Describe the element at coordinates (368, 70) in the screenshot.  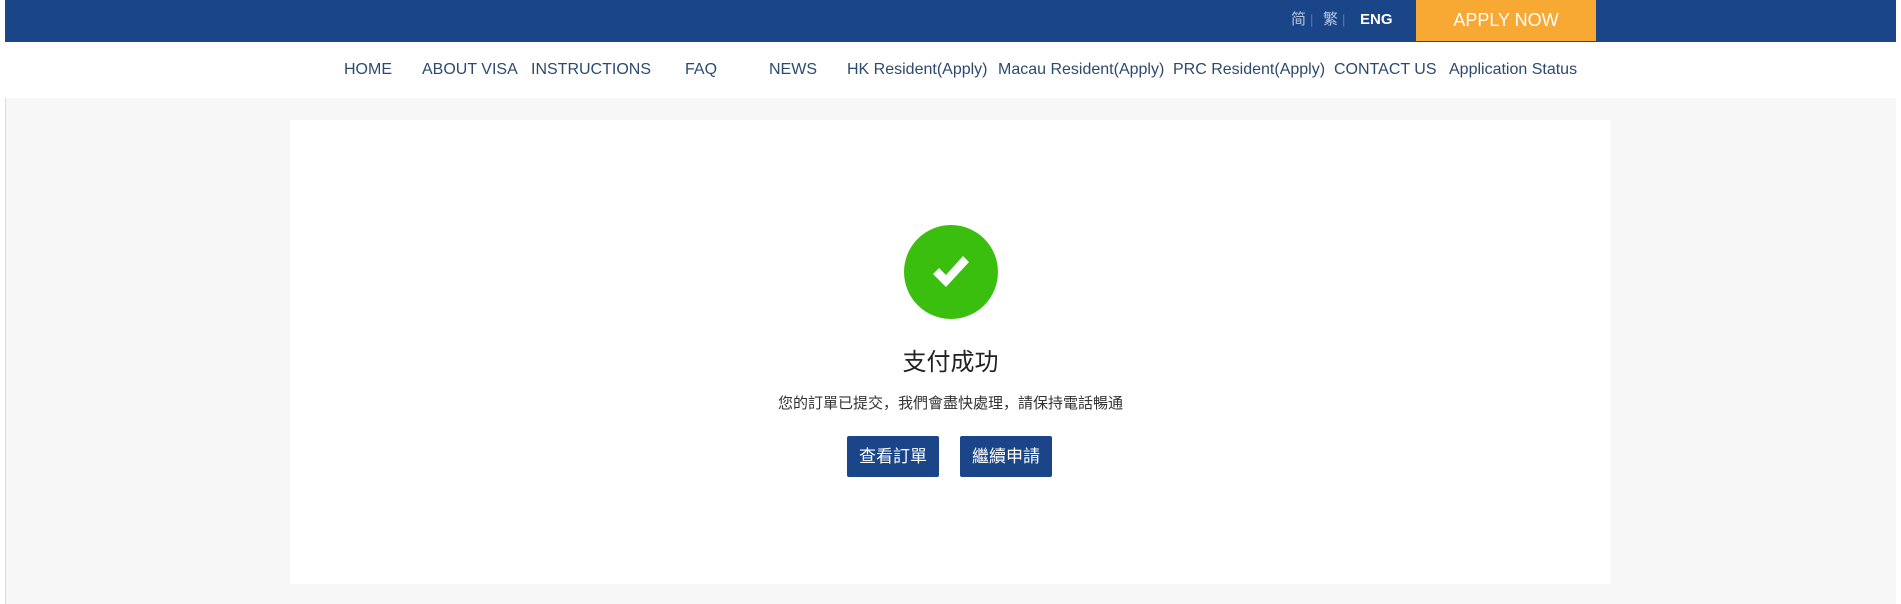
I see `nav-home: HOME` at that location.